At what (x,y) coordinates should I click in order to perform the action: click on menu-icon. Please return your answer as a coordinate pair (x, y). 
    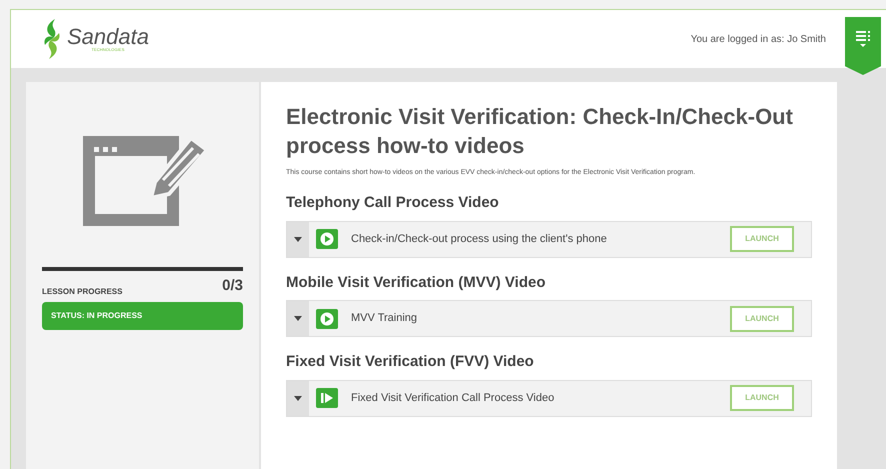
    Looking at the image, I should click on (863, 39).